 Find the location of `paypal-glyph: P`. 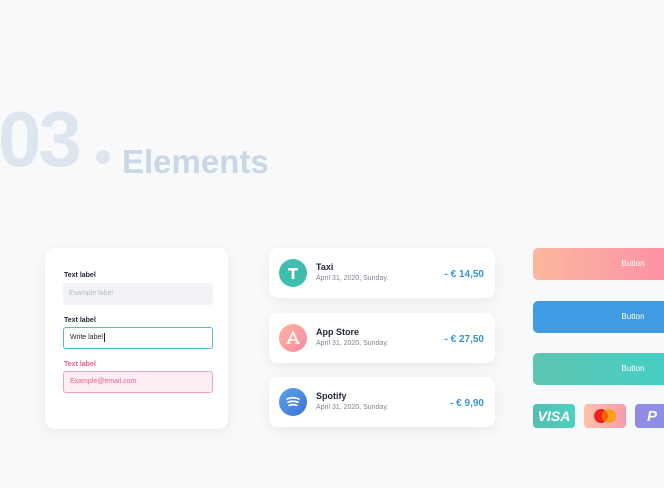

paypal-glyph: P is located at coordinates (652, 416).